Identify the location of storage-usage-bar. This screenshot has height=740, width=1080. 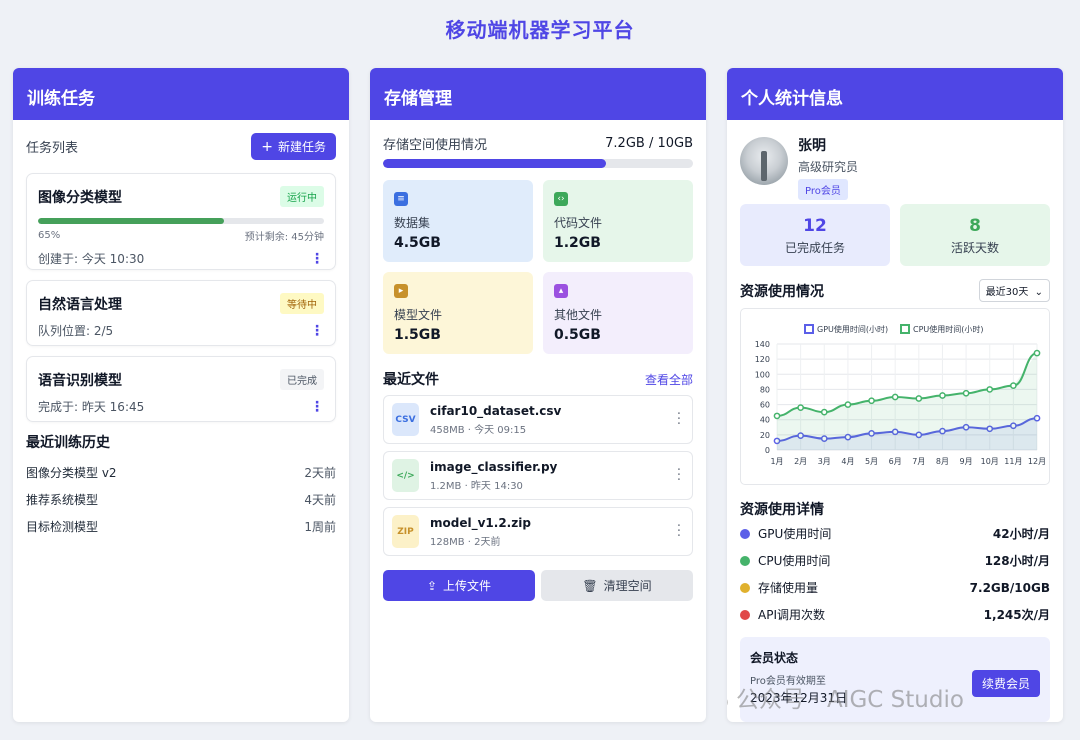
(538, 163).